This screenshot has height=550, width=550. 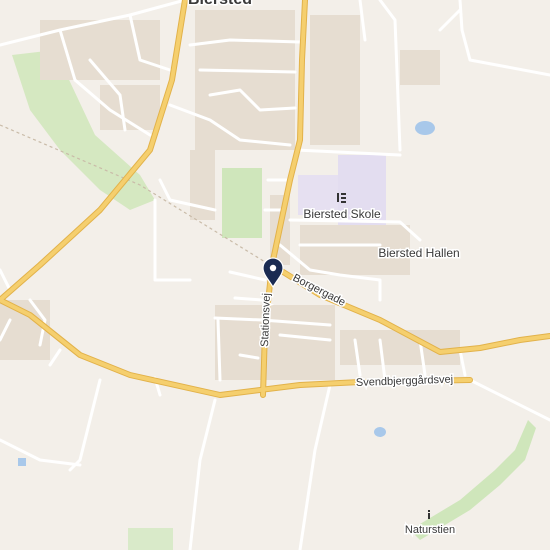 What do you see at coordinates (341, 198) in the screenshot?
I see `school-icon` at bounding box center [341, 198].